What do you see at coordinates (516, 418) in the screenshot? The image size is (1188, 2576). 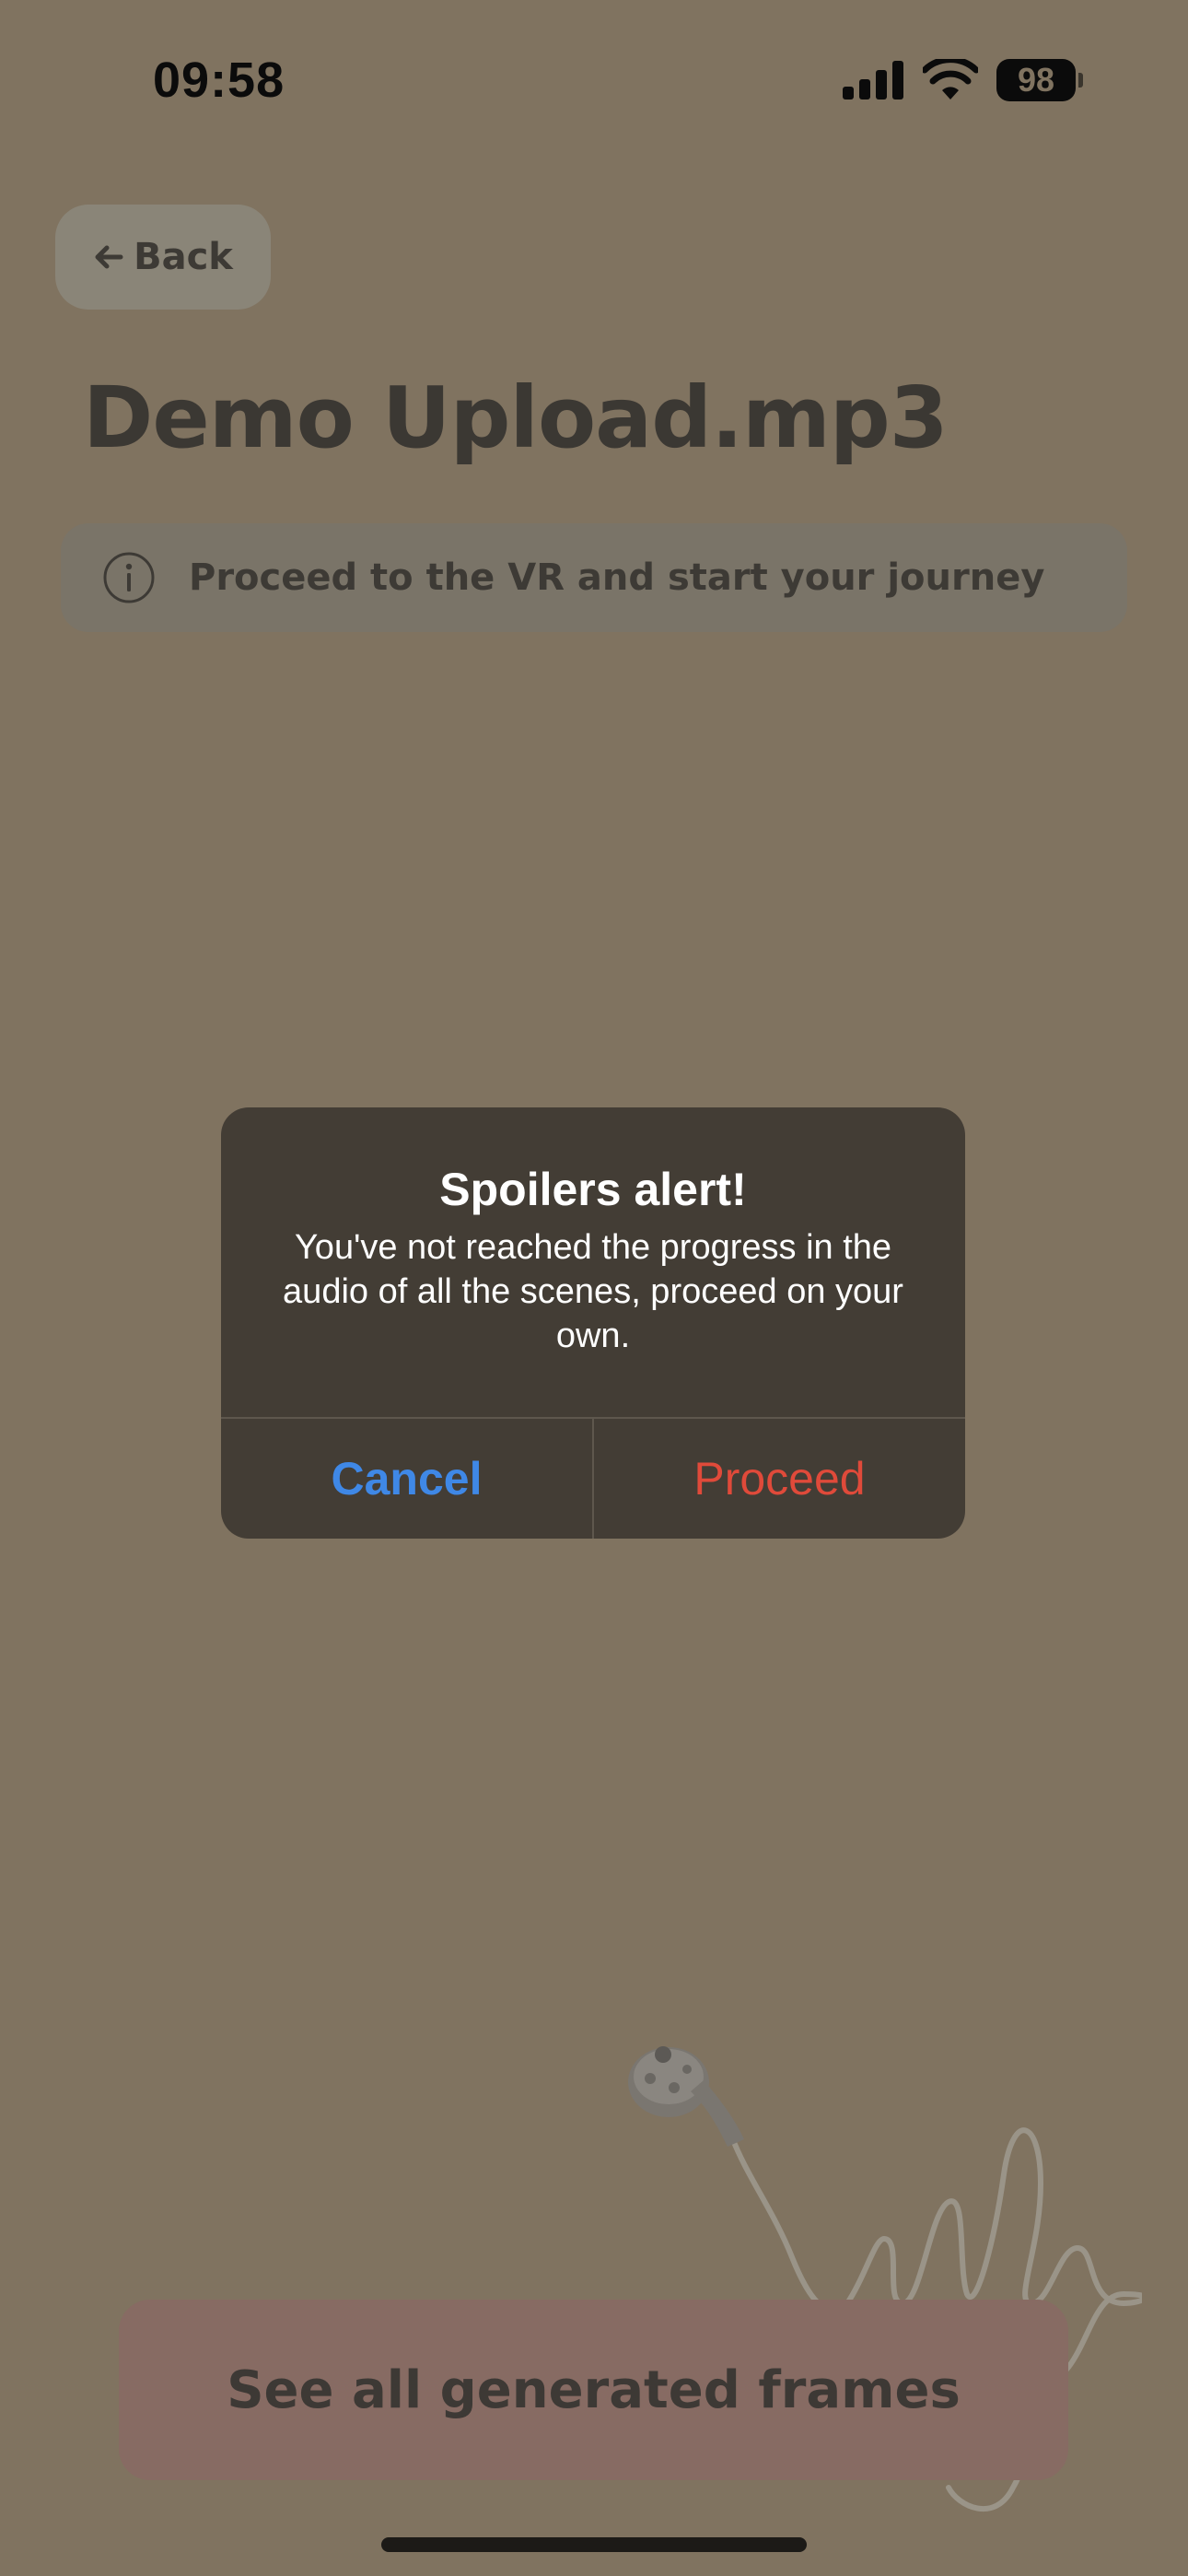 I see `page-title: Demo Upload.mp3` at bounding box center [516, 418].